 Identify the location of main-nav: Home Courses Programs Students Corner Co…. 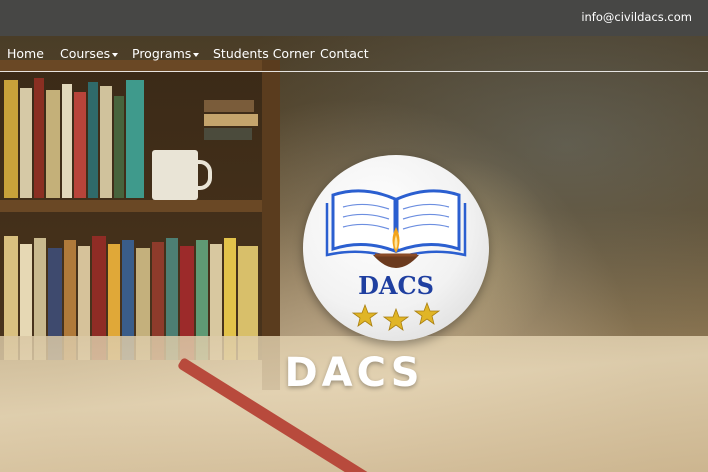
(354, 54).